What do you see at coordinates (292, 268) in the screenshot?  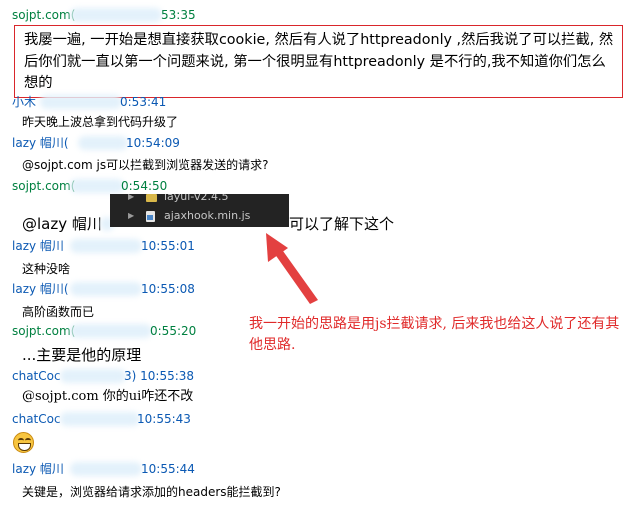 I see `annotation-arrow` at bounding box center [292, 268].